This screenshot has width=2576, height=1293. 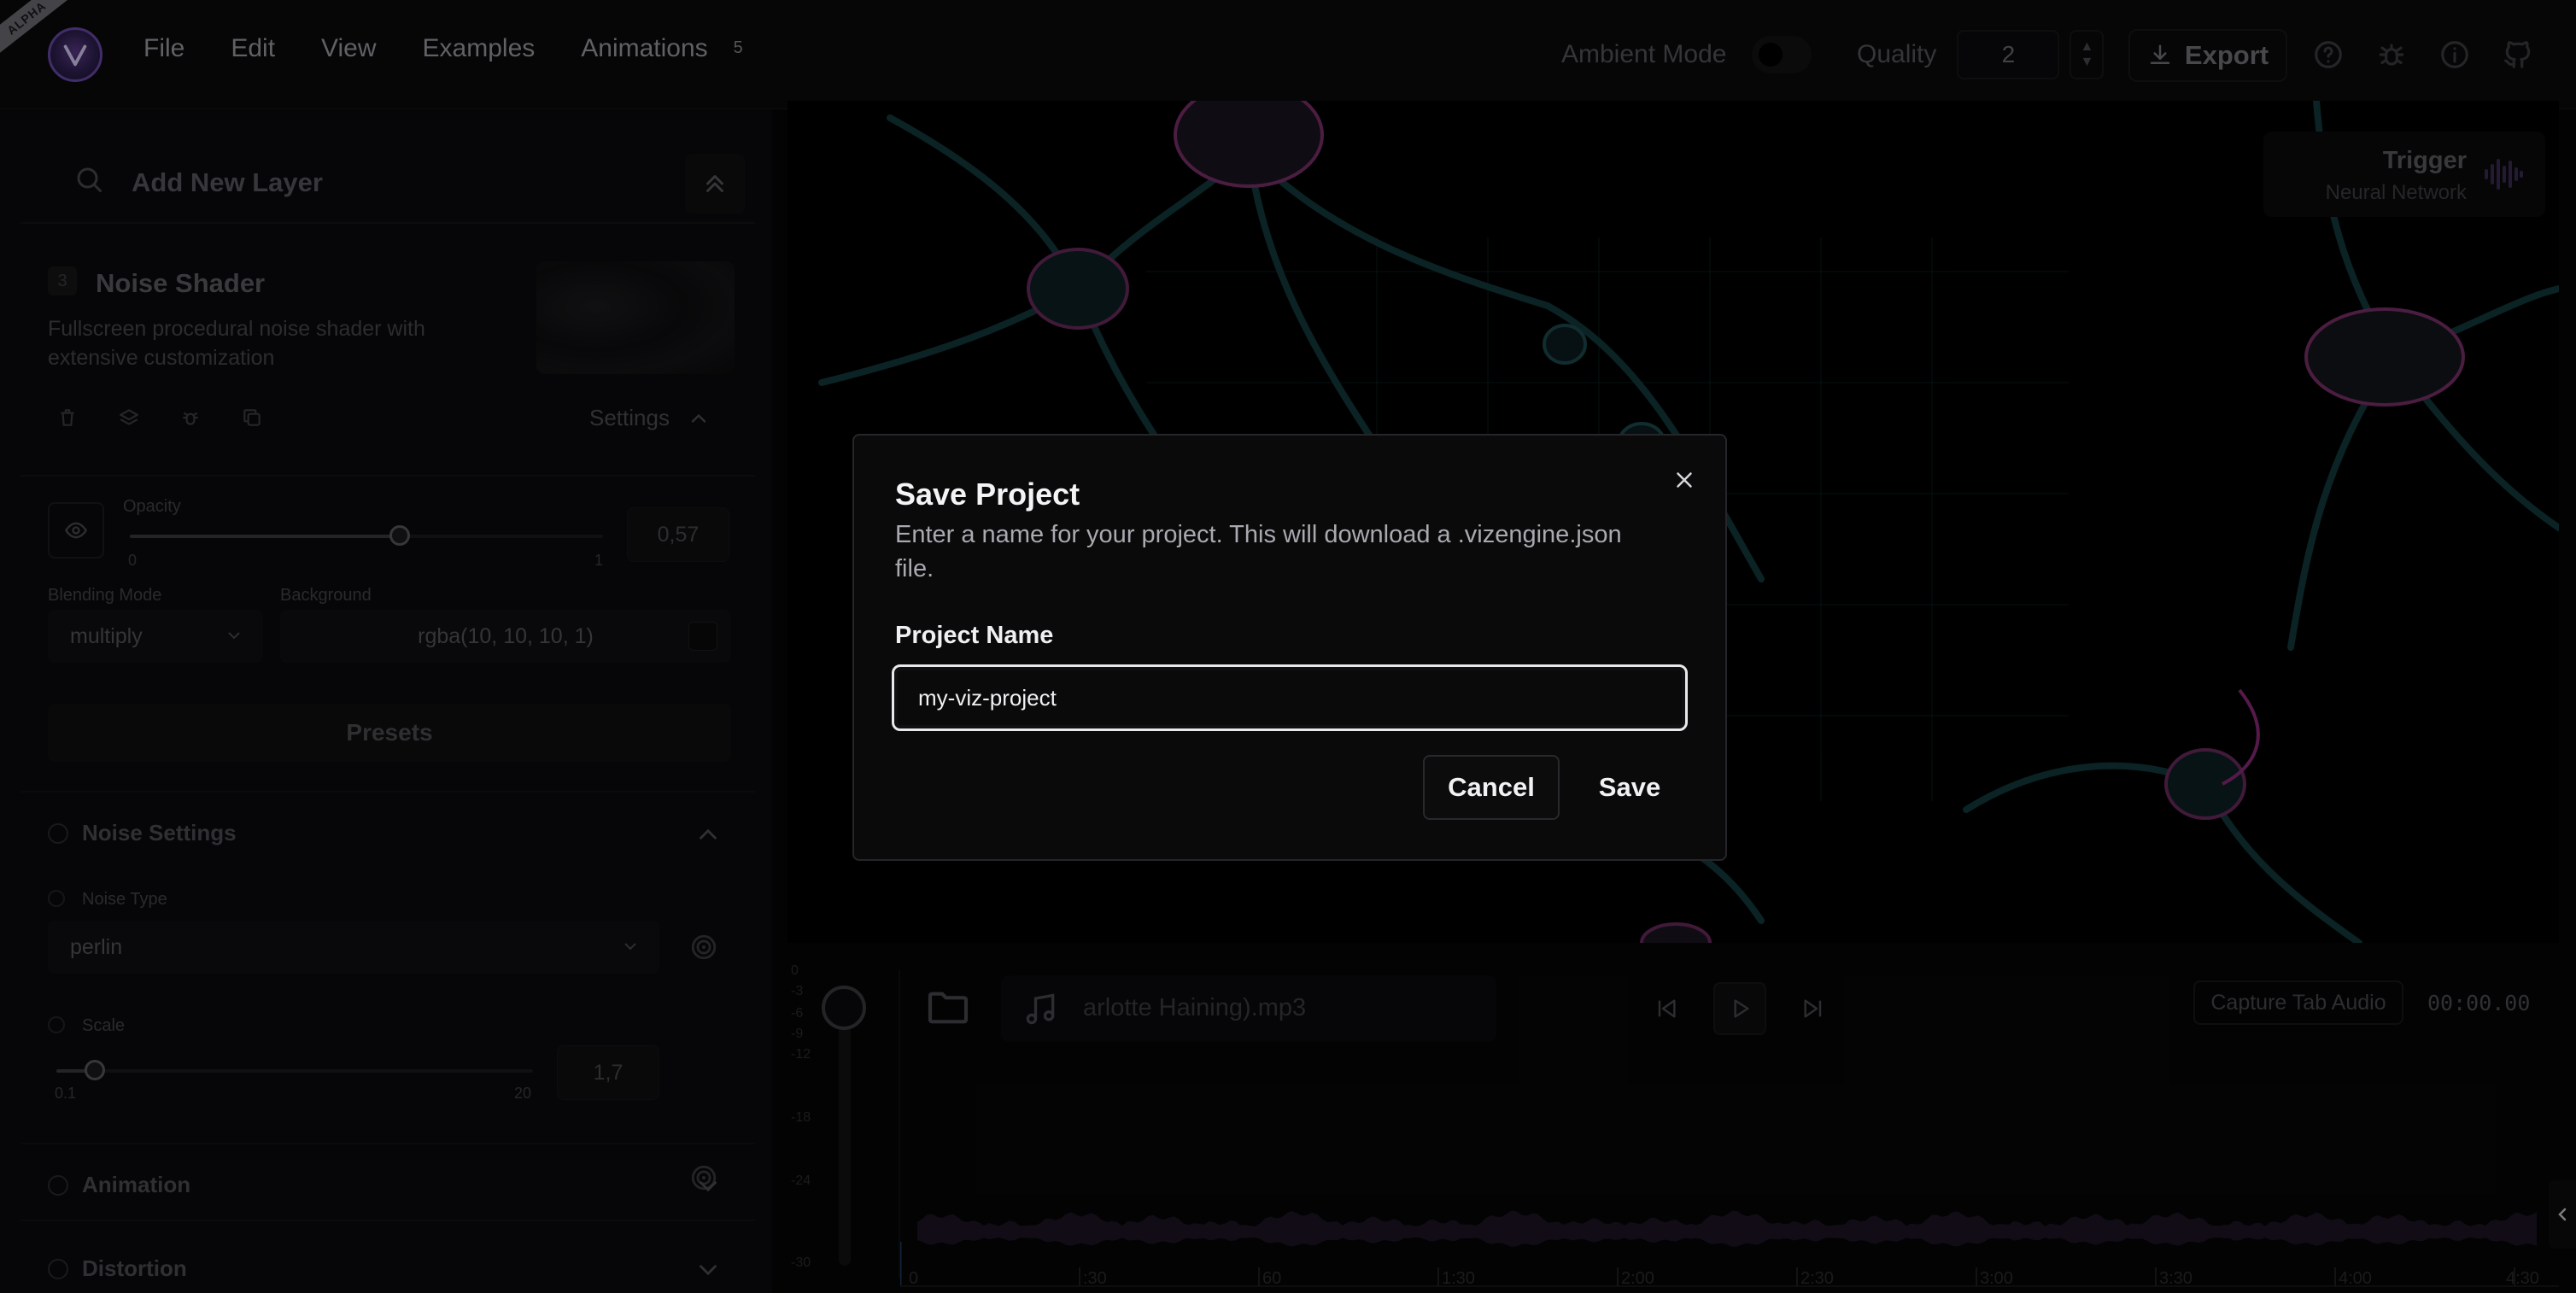 I want to click on close-button, so click(x=1684, y=480).